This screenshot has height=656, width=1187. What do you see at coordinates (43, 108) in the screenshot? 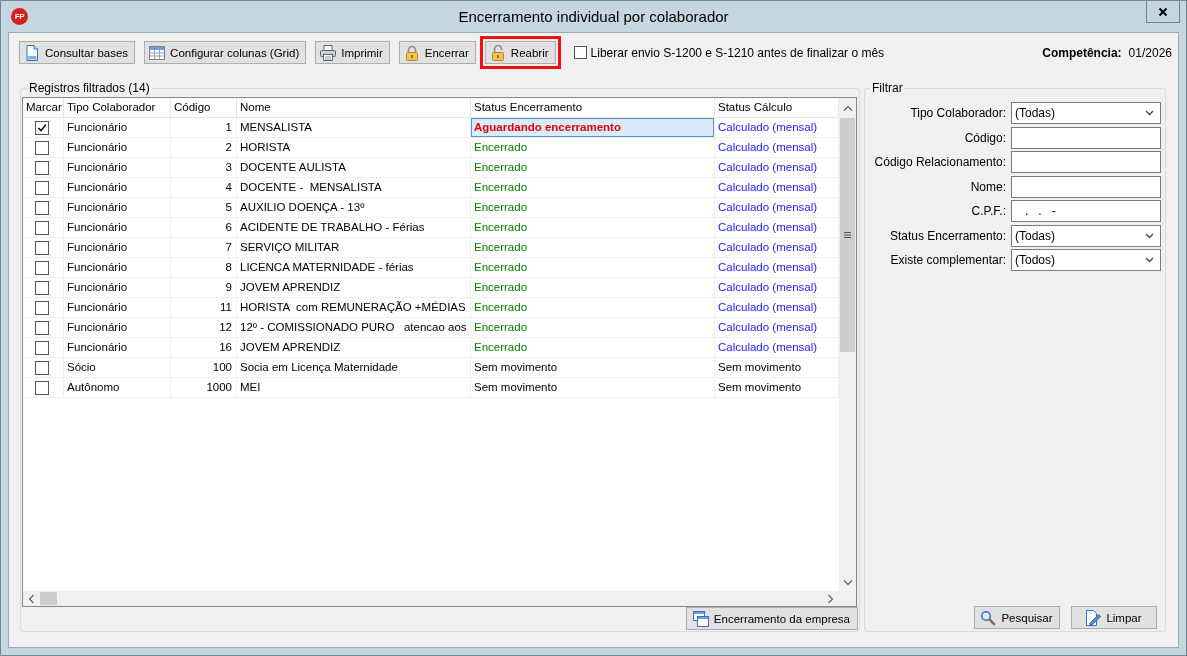
I see `column-header: Marcar` at bounding box center [43, 108].